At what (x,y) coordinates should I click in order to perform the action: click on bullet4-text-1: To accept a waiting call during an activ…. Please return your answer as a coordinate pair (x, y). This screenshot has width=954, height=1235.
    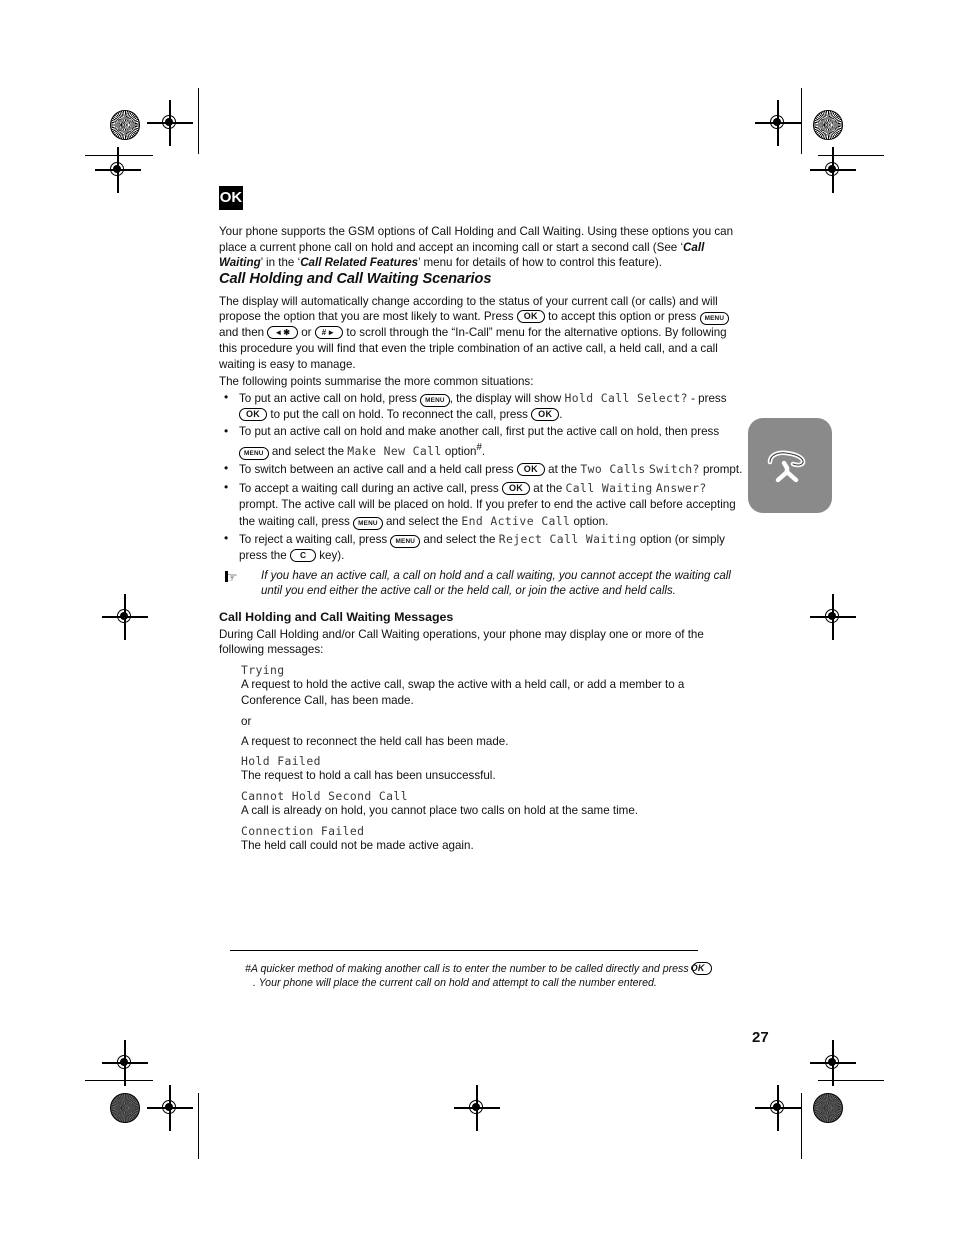
    Looking at the image, I should click on (369, 488).